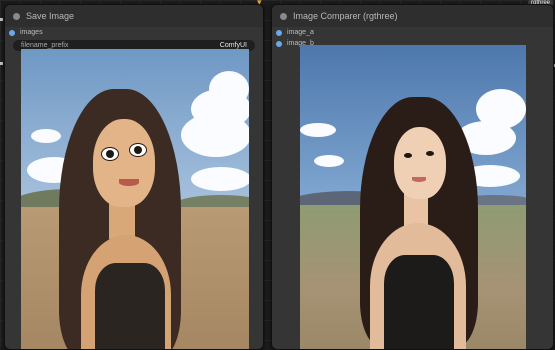 This screenshot has height=350, width=555. What do you see at coordinates (300, 32) in the screenshot?
I see `slot-label: image_a` at bounding box center [300, 32].